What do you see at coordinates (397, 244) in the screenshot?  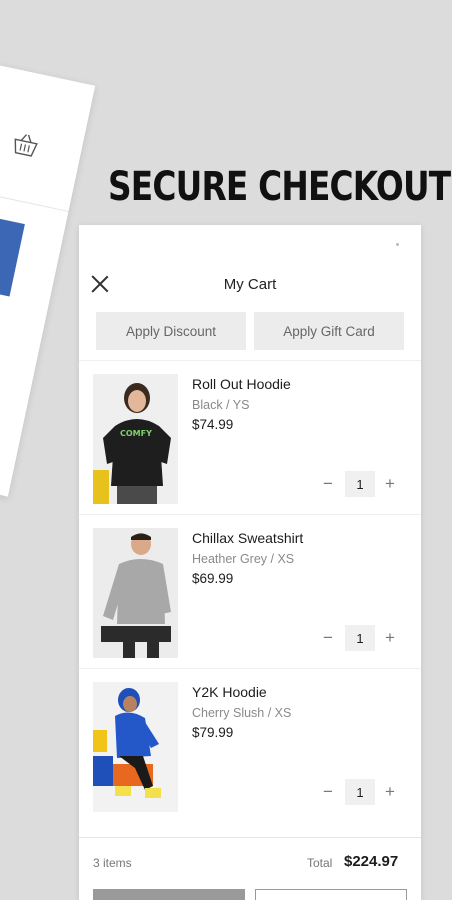 I see `status-dot` at bounding box center [397, 244].